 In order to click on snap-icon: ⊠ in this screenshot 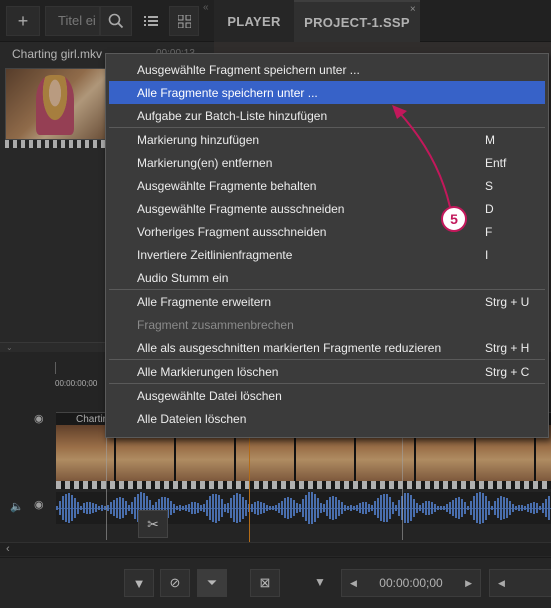, I will do `click(265, 582)`.